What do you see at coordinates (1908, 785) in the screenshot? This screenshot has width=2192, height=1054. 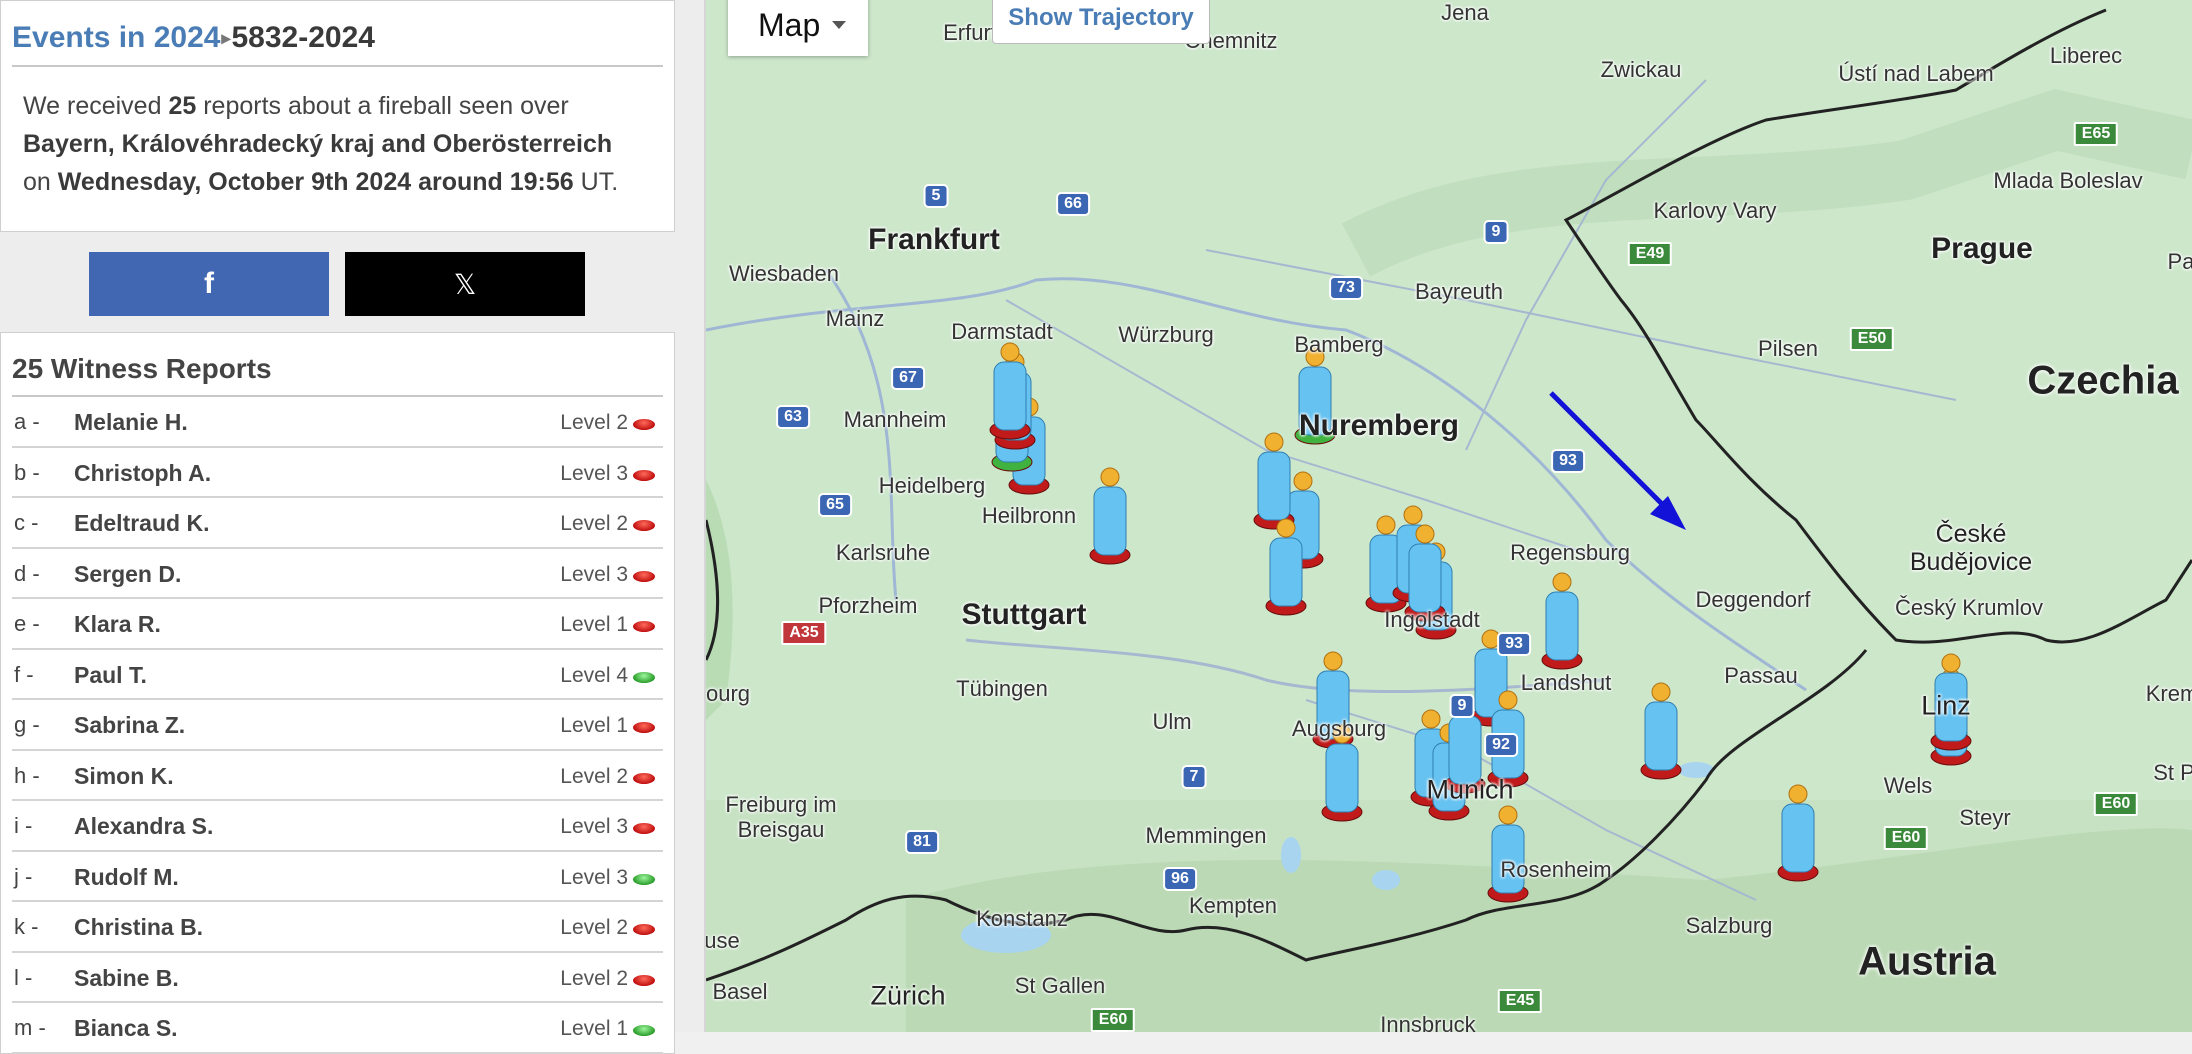 I see `city-wels: Wels` at bounding box center [1908, 785].